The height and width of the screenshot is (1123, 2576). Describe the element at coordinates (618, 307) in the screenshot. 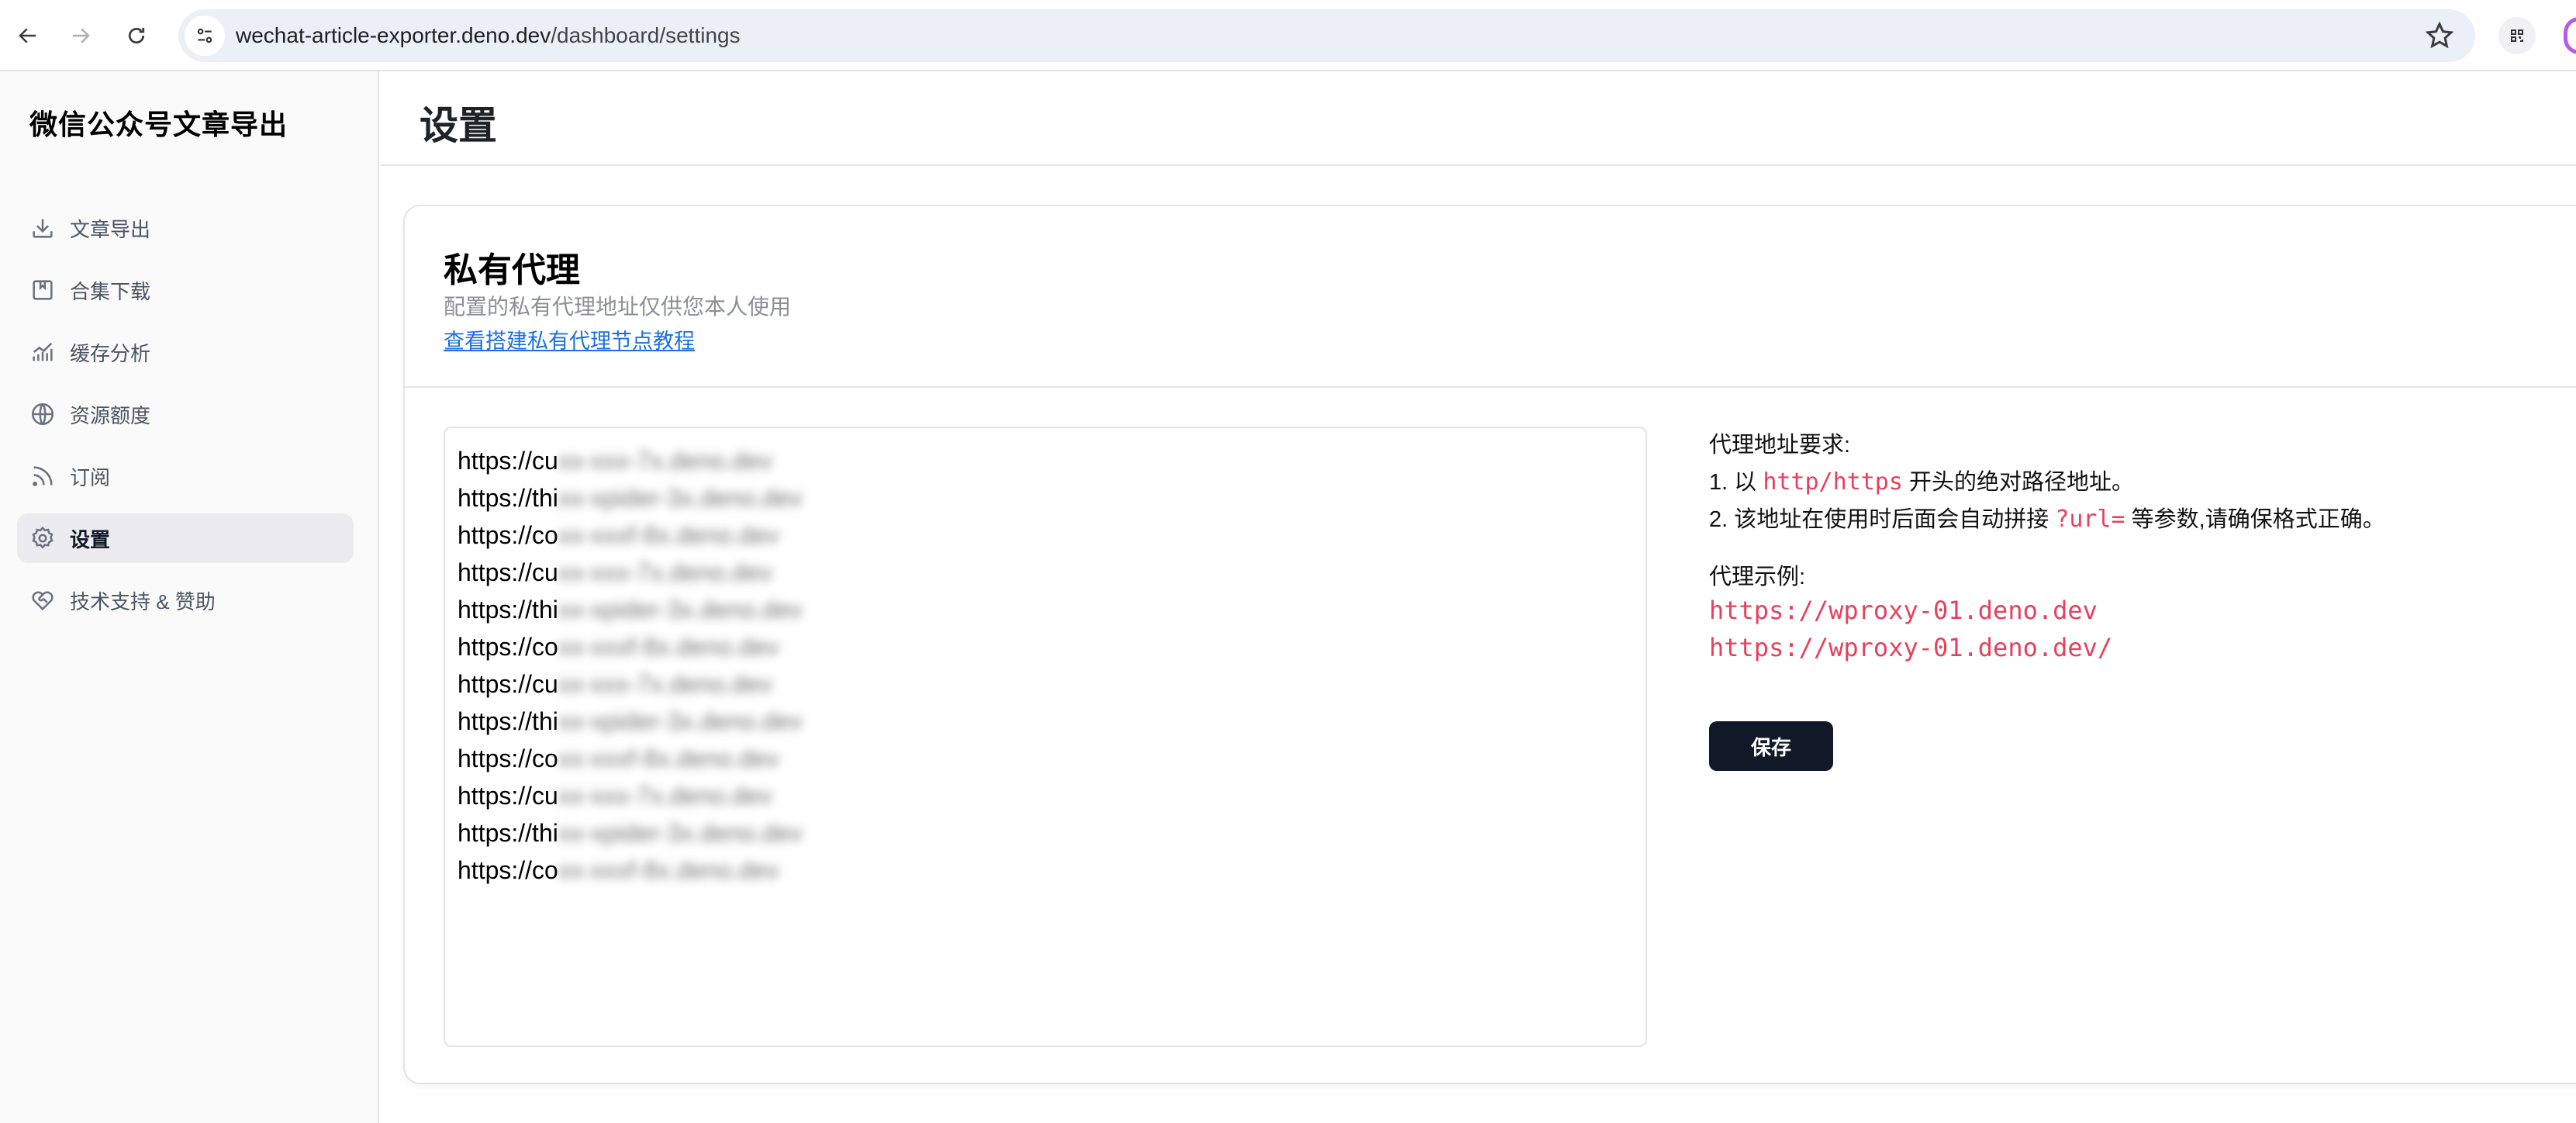

I see `card-description: 配置的私有代理地址仅供您本人使用` at that location.